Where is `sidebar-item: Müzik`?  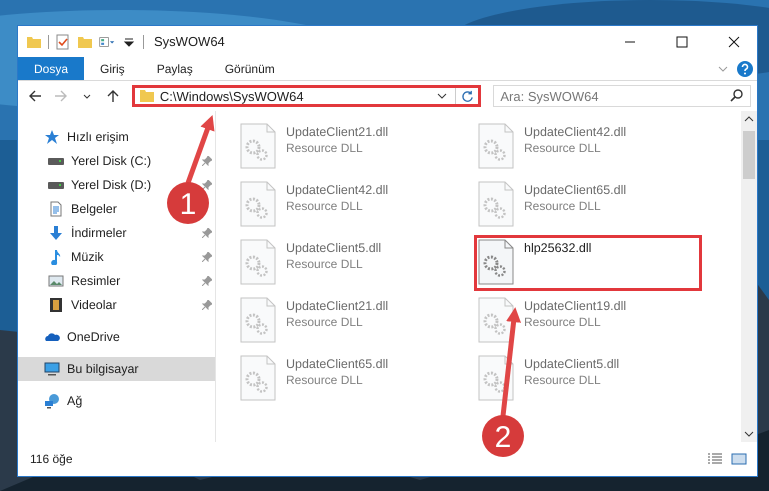 sidebar-item: Müzik is located at coordinates (116, 257).